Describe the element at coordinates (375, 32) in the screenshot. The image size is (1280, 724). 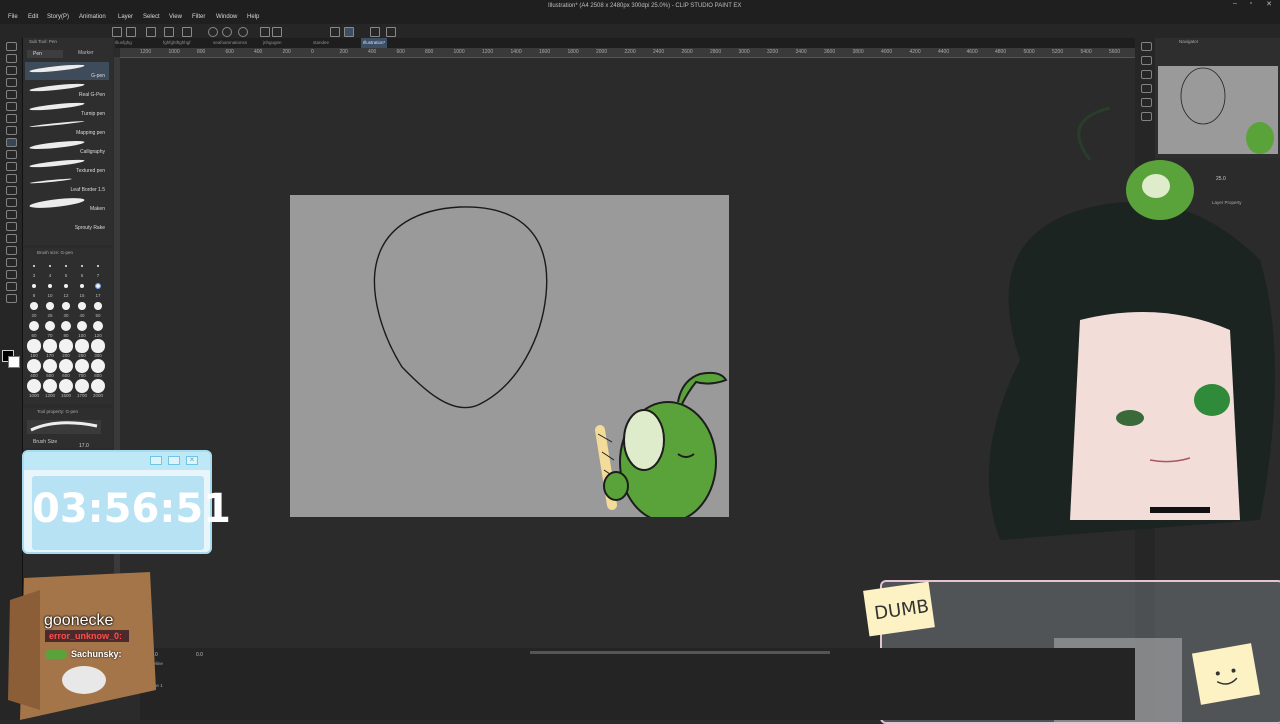
I see `layer-icon` at that location.